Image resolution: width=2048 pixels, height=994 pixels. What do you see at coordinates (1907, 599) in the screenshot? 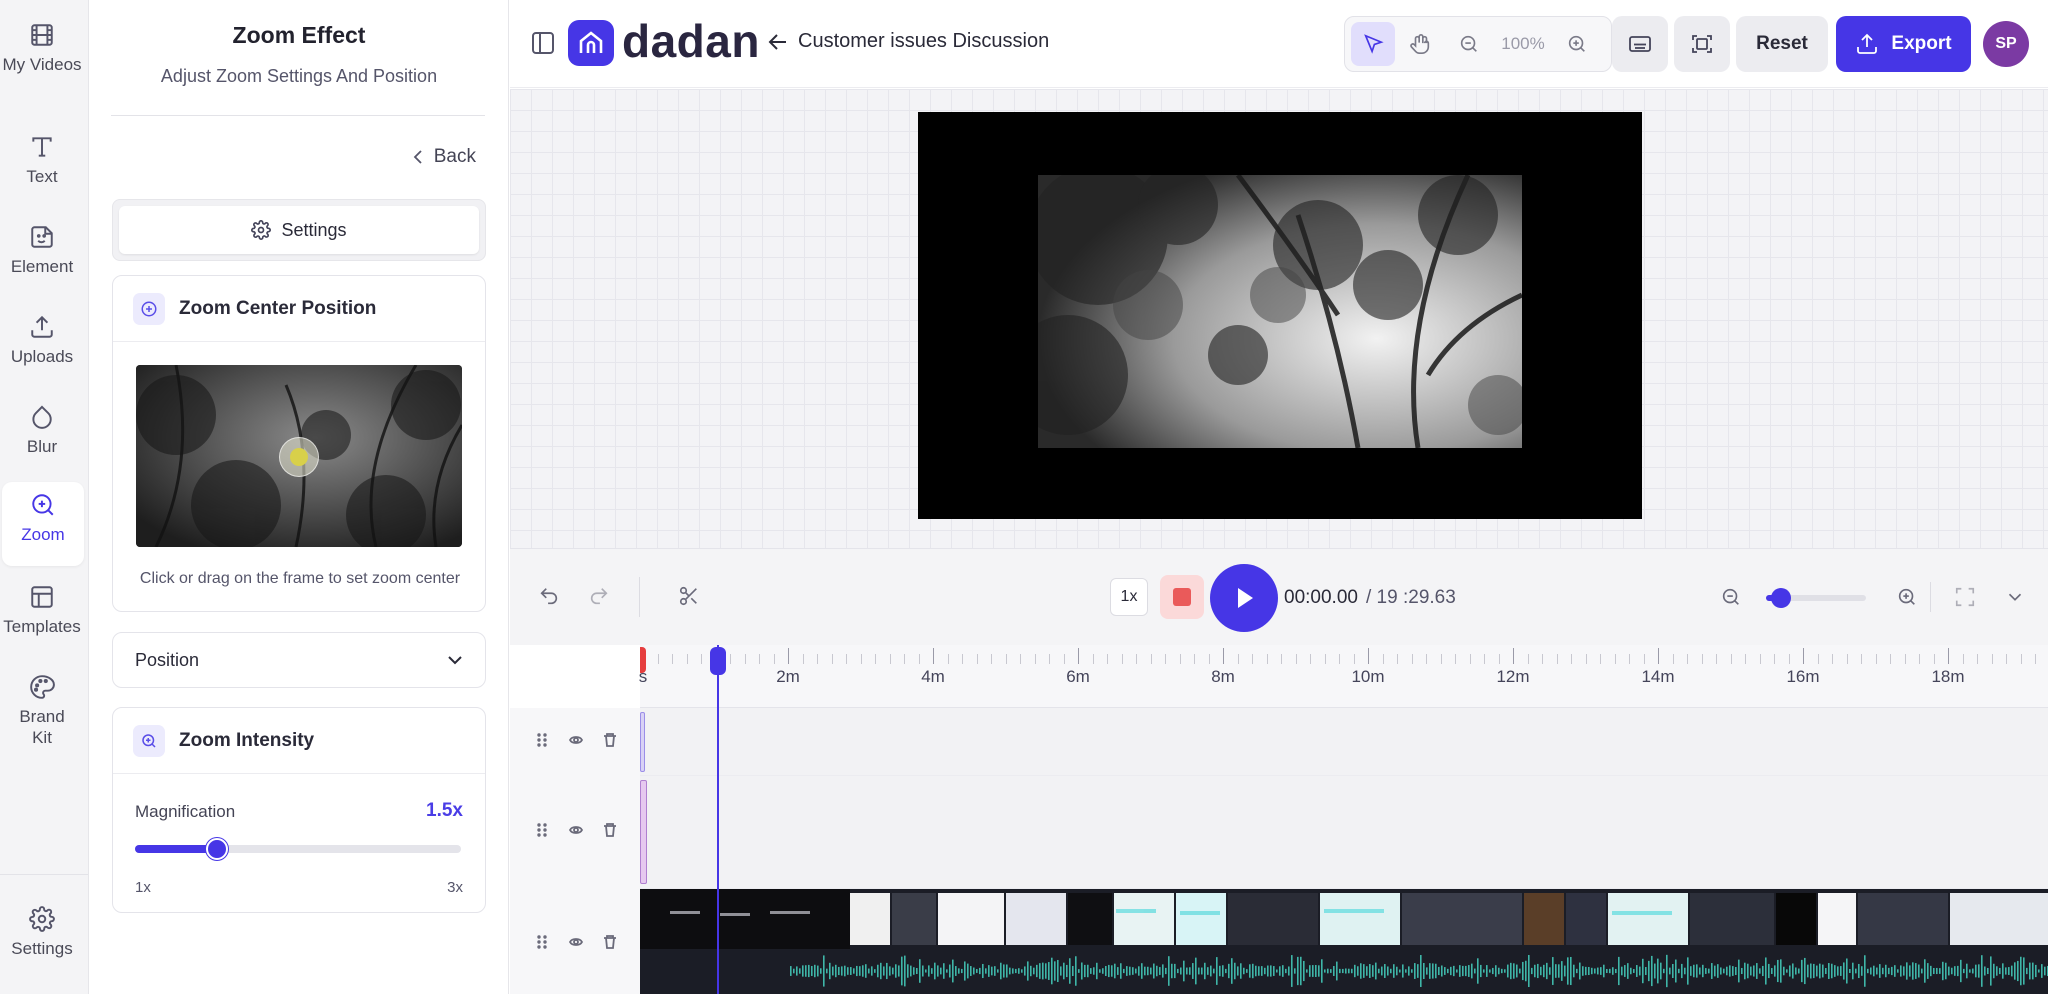
I see `timeline-zoom-in-button` at bounding box center [1907, 599].